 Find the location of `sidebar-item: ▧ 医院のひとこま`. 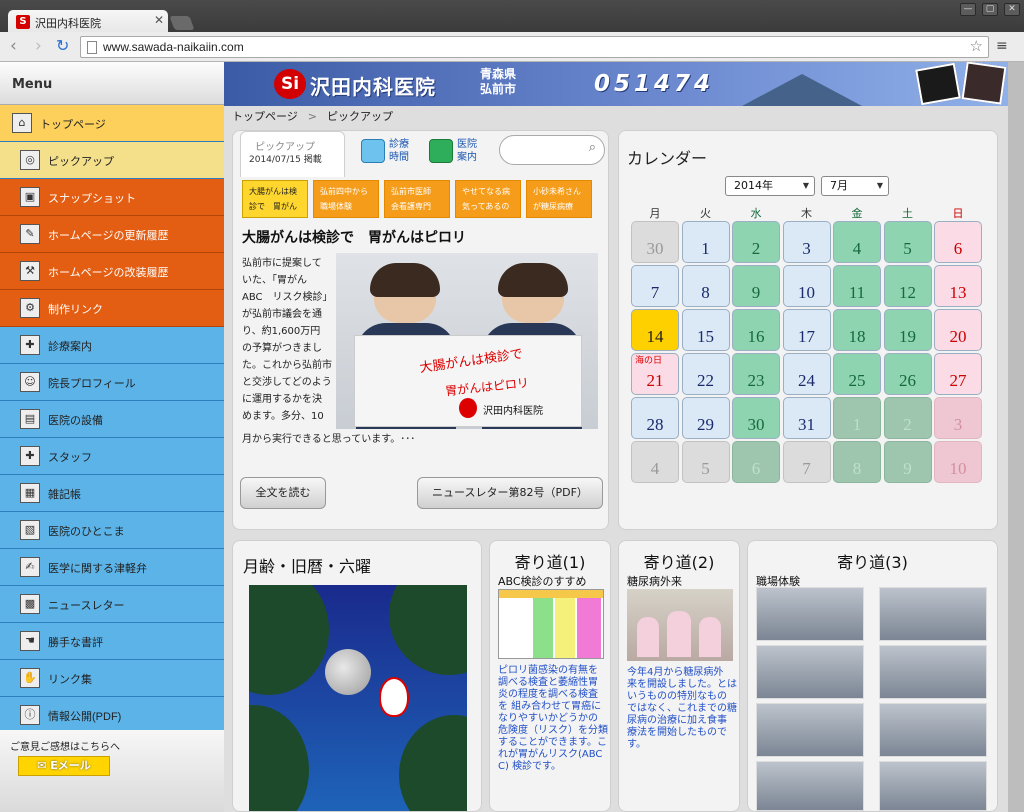

sidebar-item: ▧ 医院のひとこま is located at coordinates (112, 530).